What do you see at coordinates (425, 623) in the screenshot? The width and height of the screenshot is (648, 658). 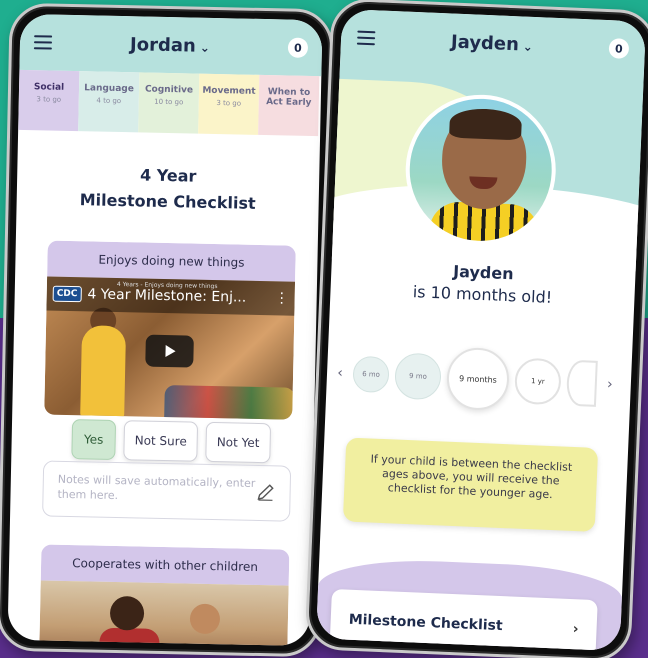 I see `milestone-checklist-label: Milestone Checklist` at bounding box center [425, 623].